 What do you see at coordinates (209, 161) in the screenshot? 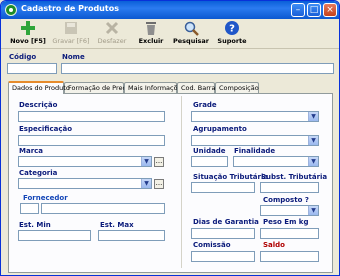
I see `unidade-input` at bounding box center [209, 161].